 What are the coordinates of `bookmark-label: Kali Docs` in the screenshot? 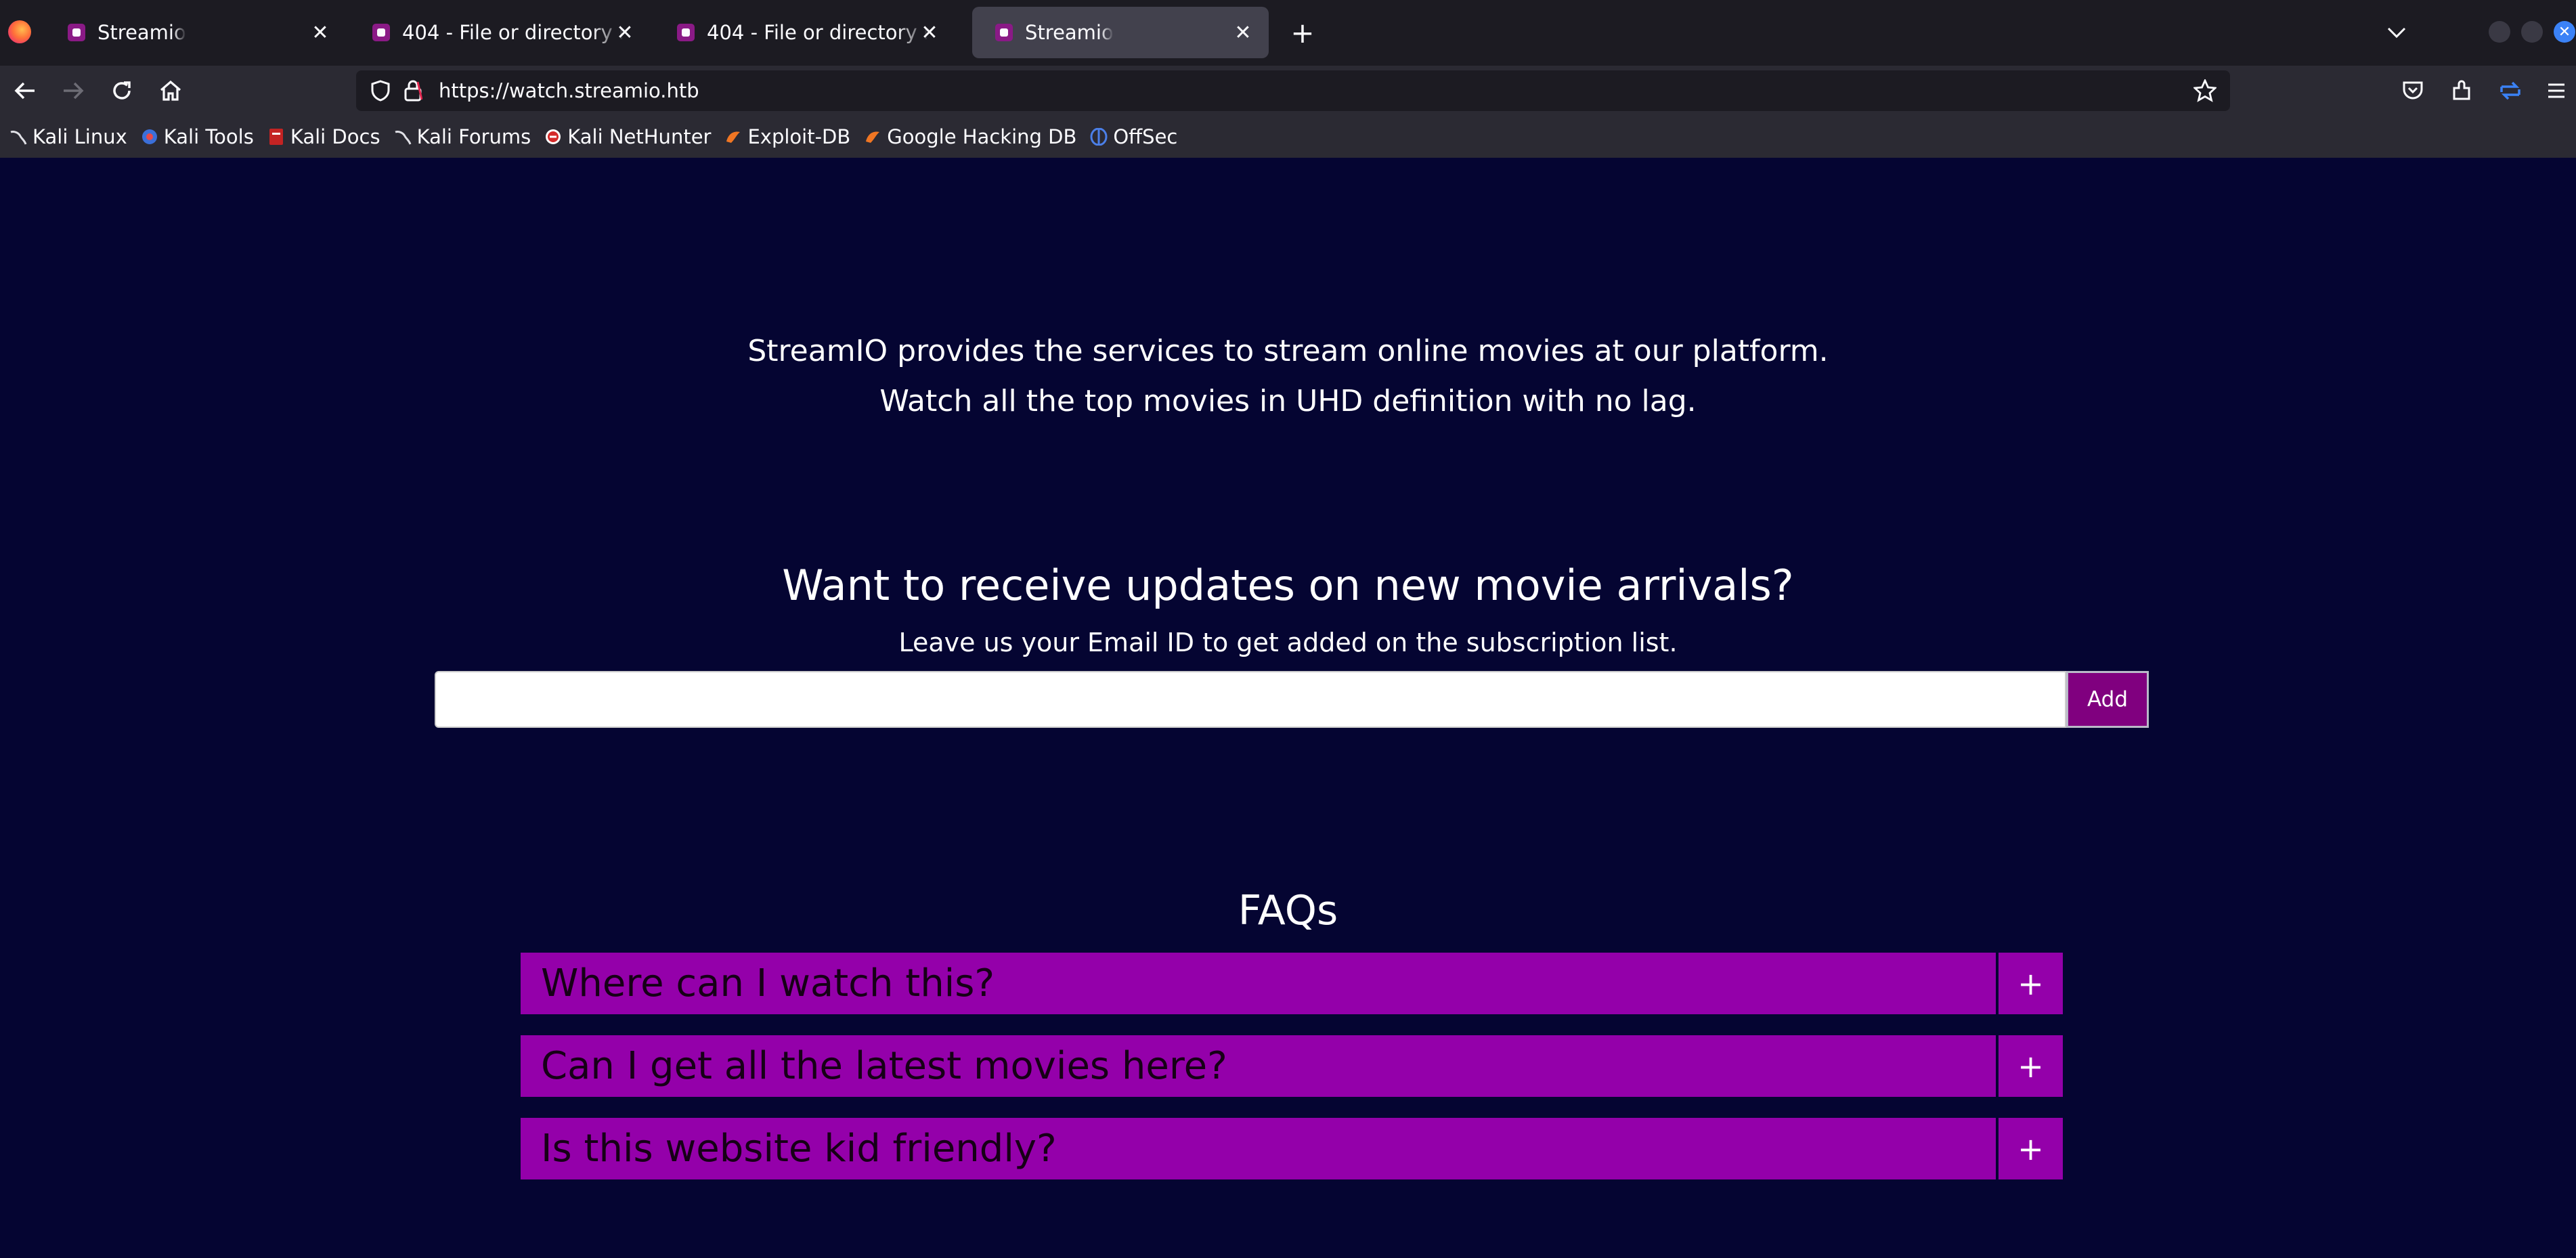 It's located at (335, 136).